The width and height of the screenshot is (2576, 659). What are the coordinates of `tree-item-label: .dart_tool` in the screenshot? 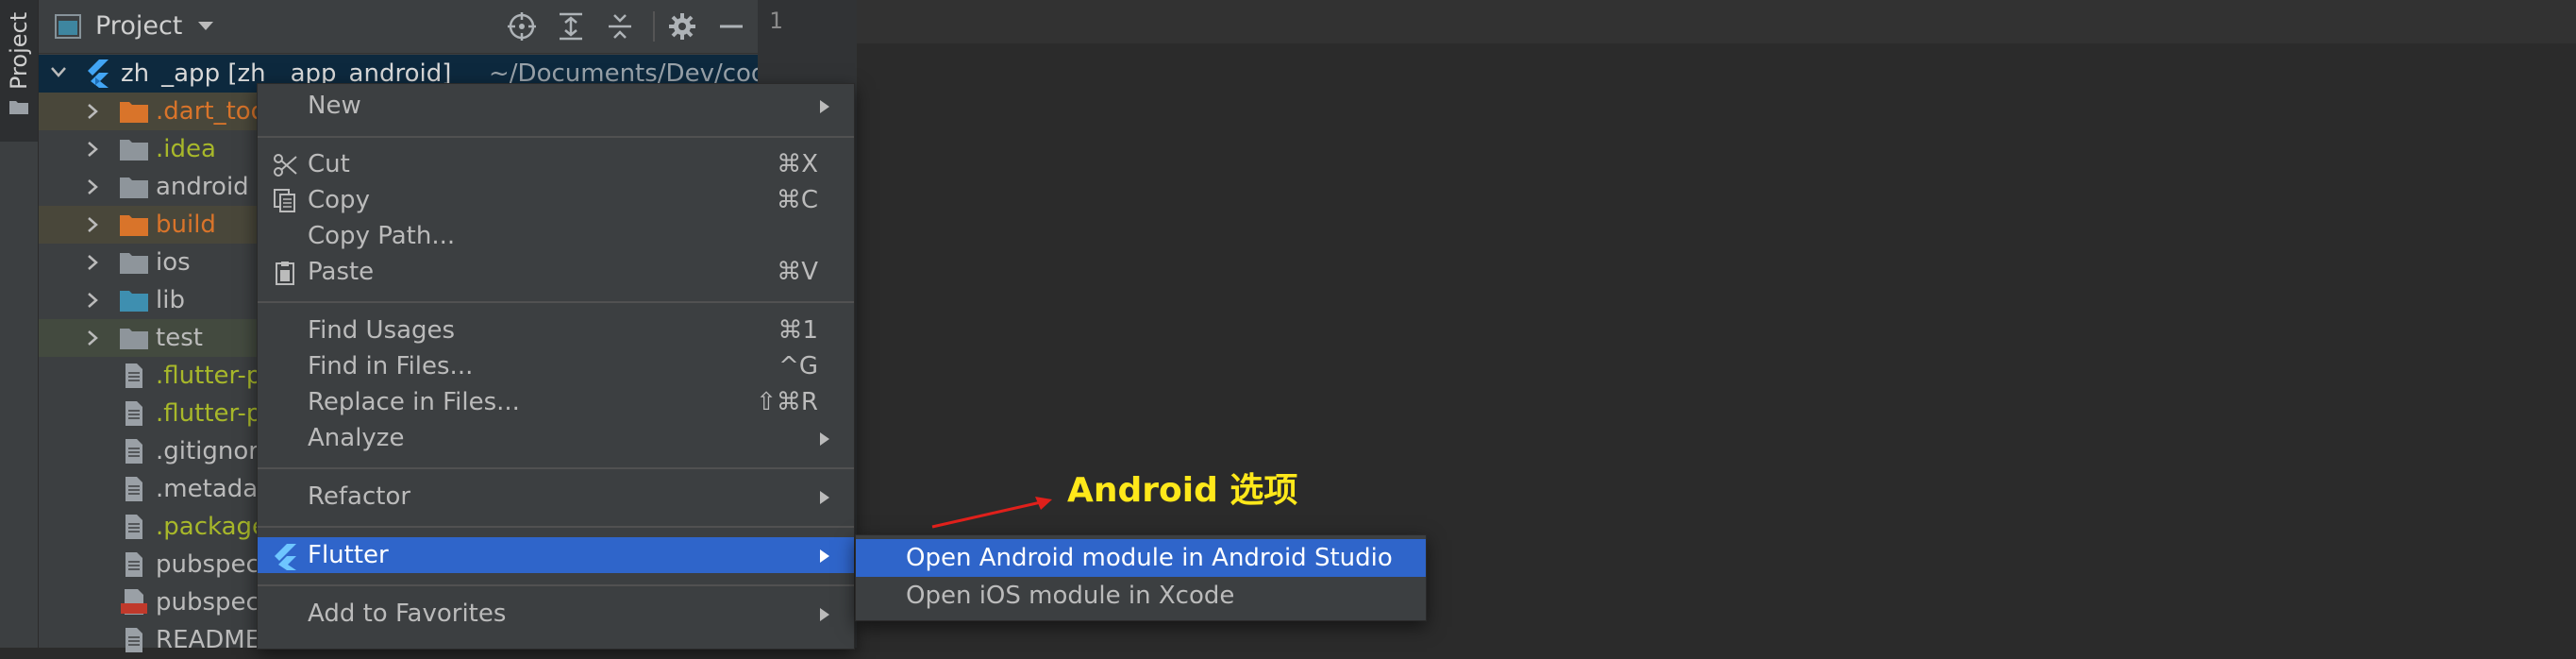 It's located at (214, 111).